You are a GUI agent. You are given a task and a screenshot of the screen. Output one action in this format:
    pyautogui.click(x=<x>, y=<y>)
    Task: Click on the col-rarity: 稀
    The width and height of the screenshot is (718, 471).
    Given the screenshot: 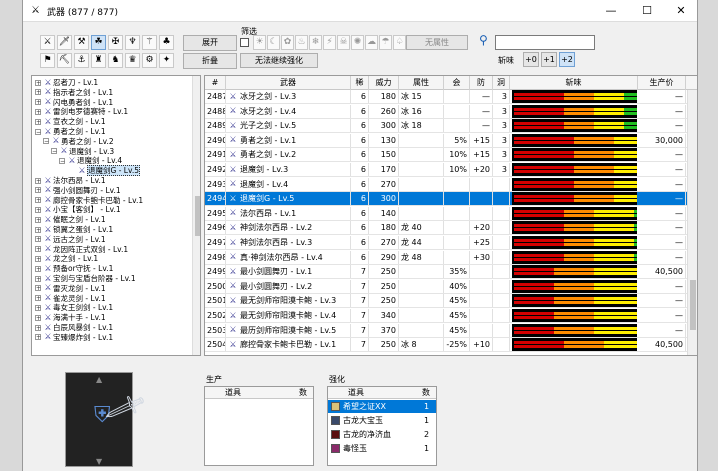 What is the action you would take?
    pyautogui.click(x=360, y=83)
    